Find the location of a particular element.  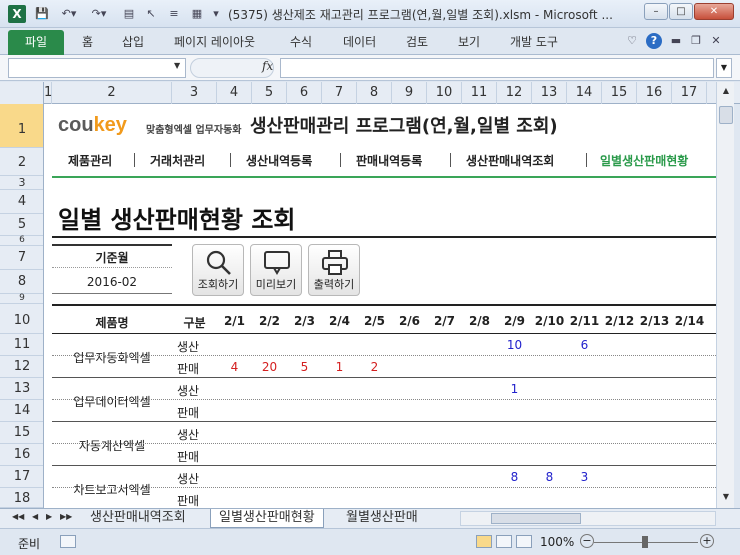

search-button: 조회하기 is located at coordinates (218, 270).